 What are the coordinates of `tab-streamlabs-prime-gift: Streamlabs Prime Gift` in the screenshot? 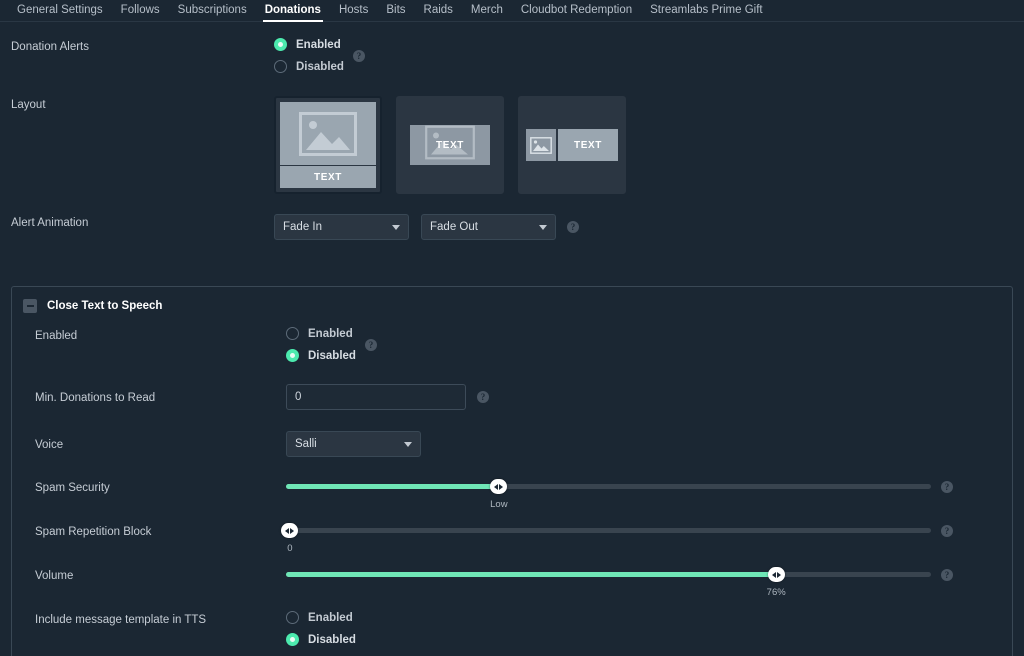 It's located at (706, 12).